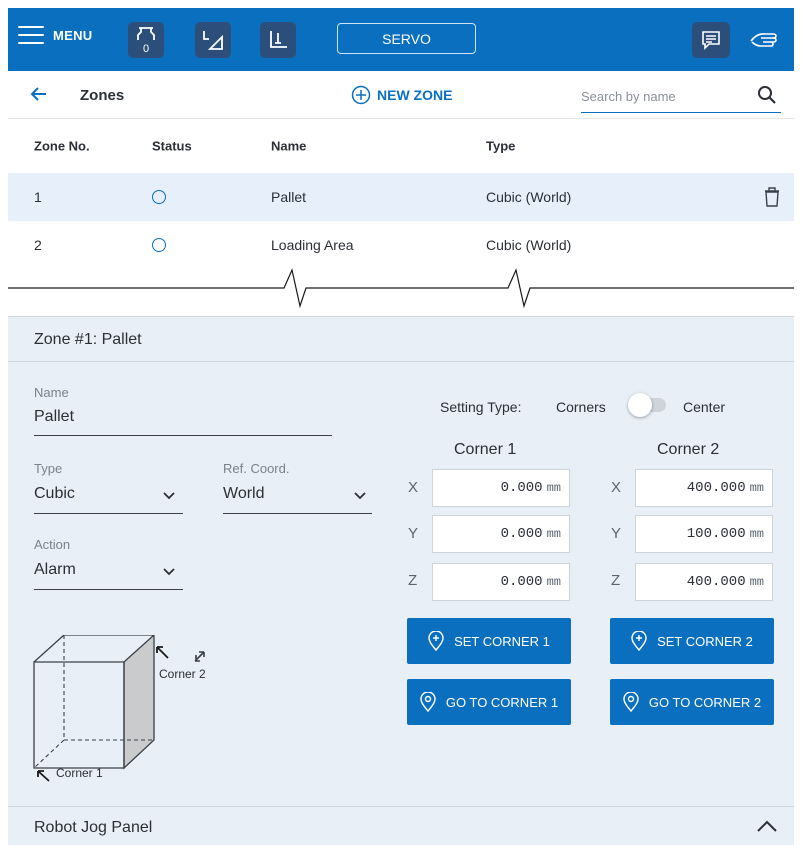 This screenshot has height=845, width=802. Describe the element at coordinates (159, 245) in the screenshot. I see `status-indicator-icon` at that location.